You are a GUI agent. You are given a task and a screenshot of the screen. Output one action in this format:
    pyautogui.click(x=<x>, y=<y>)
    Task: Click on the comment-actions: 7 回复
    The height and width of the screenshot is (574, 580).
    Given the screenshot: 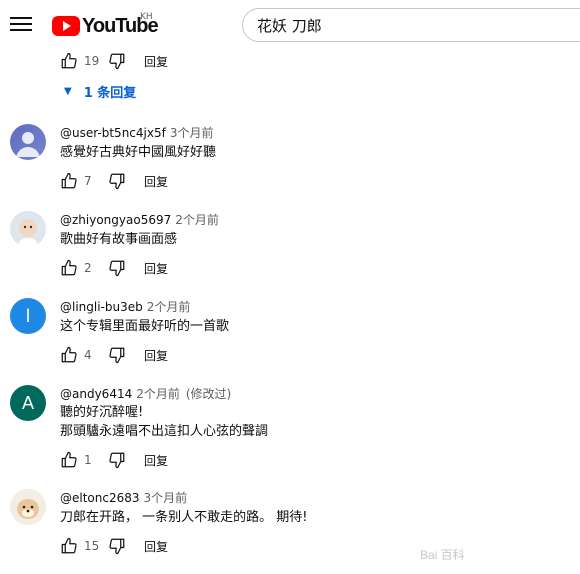 What is the action you would take?
    pyautogui.click(x=113, y=181)
    